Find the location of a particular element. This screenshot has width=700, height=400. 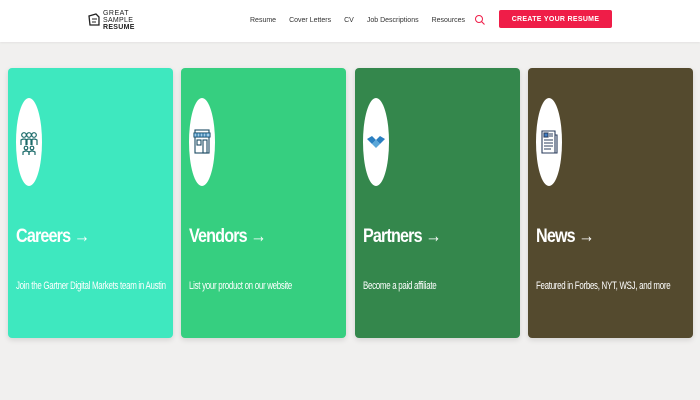

partners-icon-badge is located at coordinates (376, 142).